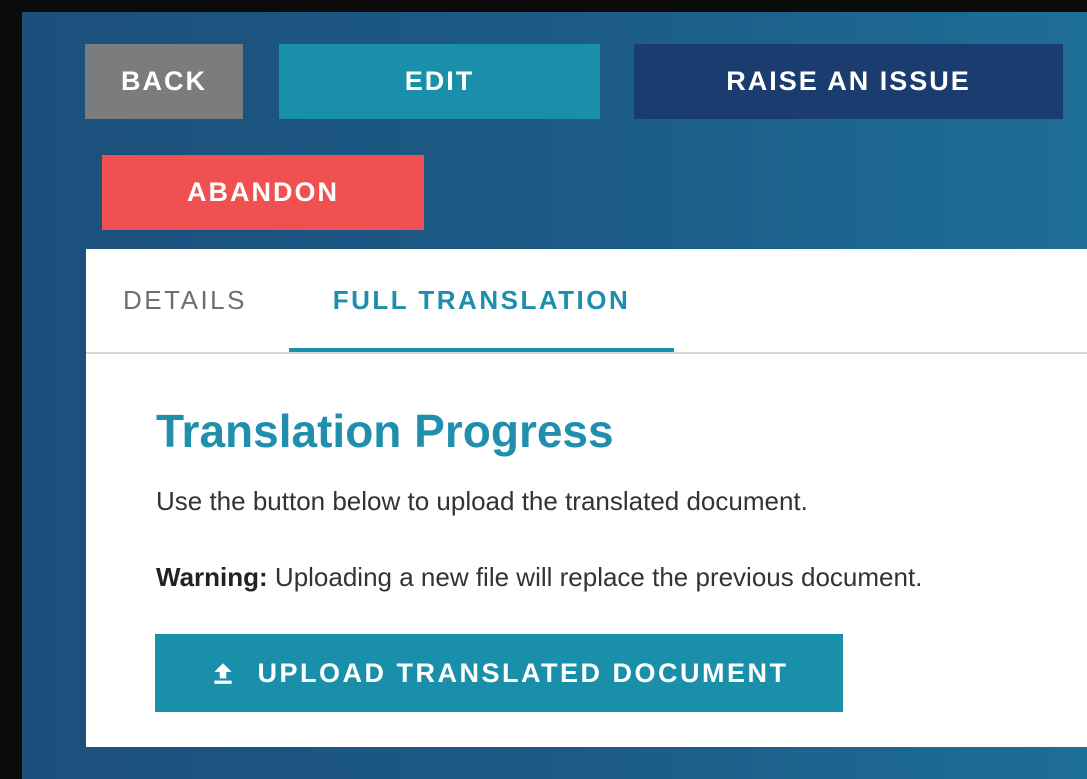  Describe the element at coordinates (164, 81) in the screenshot. I see `back-button: BACK` at that location.